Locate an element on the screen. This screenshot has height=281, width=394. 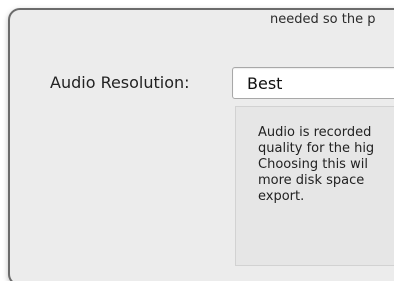
audio-resolution-popup: Best is located at coordinates (313, 83).